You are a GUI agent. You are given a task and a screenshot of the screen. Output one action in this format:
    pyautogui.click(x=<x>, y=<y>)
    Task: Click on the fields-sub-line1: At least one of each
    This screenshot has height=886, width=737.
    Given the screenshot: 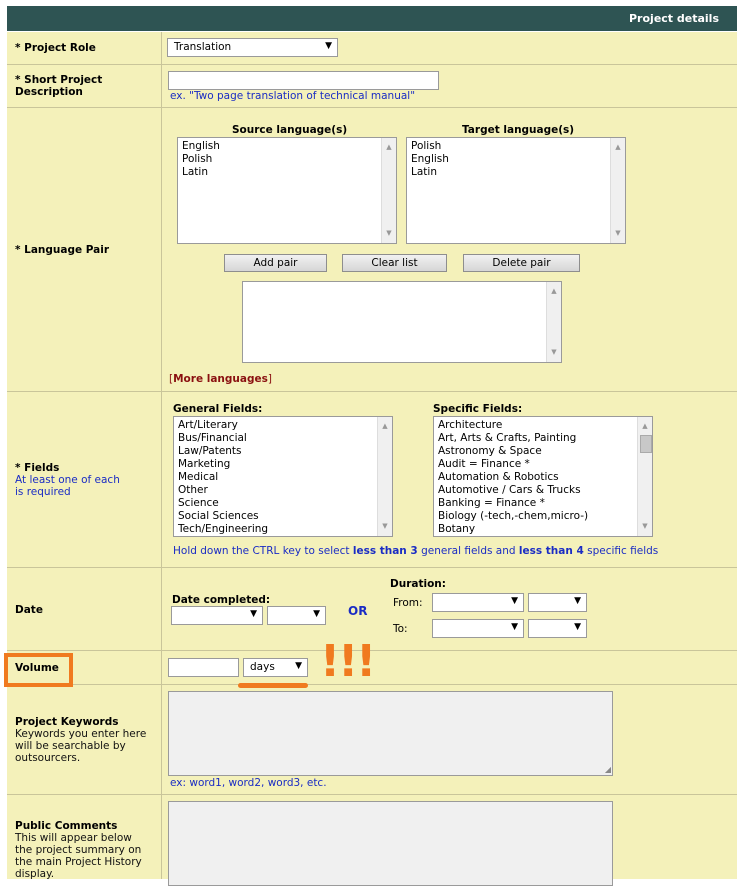 What is the action you would take?
    pyautogui.click(x=67, y=480)
    